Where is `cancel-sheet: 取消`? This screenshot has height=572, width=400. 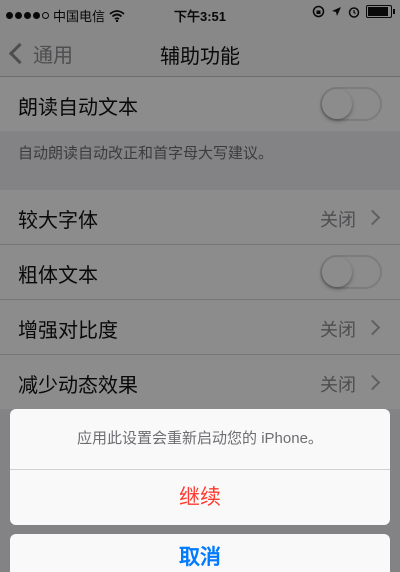 cancel-sheet: 取消 is located at coordinates (200, 553).